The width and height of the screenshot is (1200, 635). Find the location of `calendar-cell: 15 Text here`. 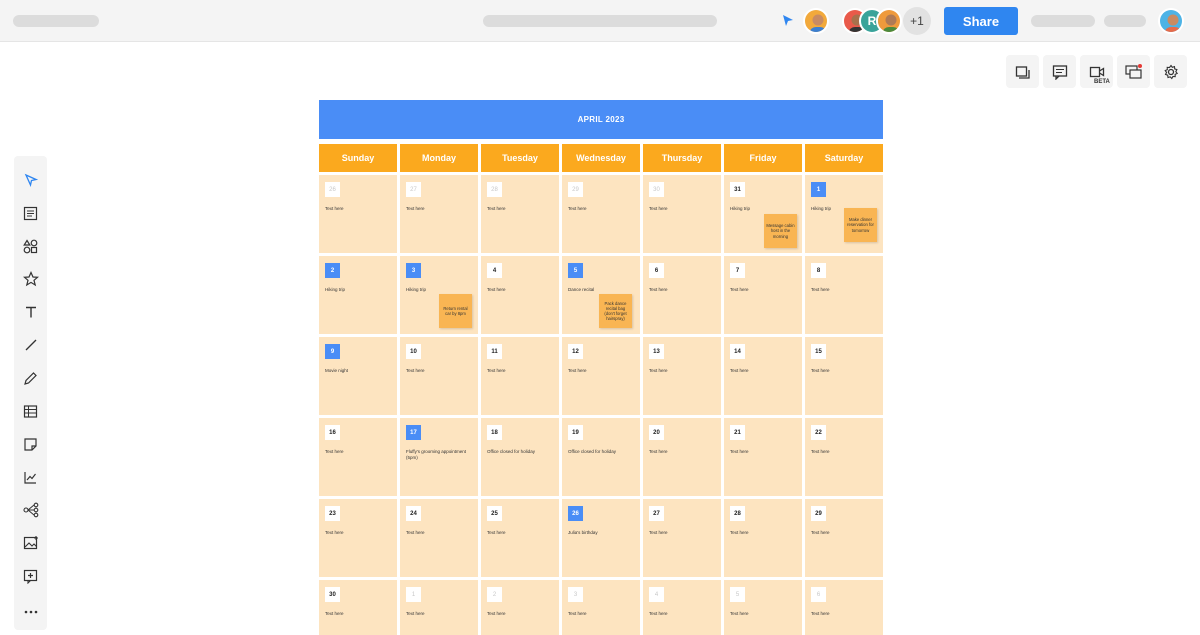

calendar-cell: 15 Text here is located at coordinates (844, 376).